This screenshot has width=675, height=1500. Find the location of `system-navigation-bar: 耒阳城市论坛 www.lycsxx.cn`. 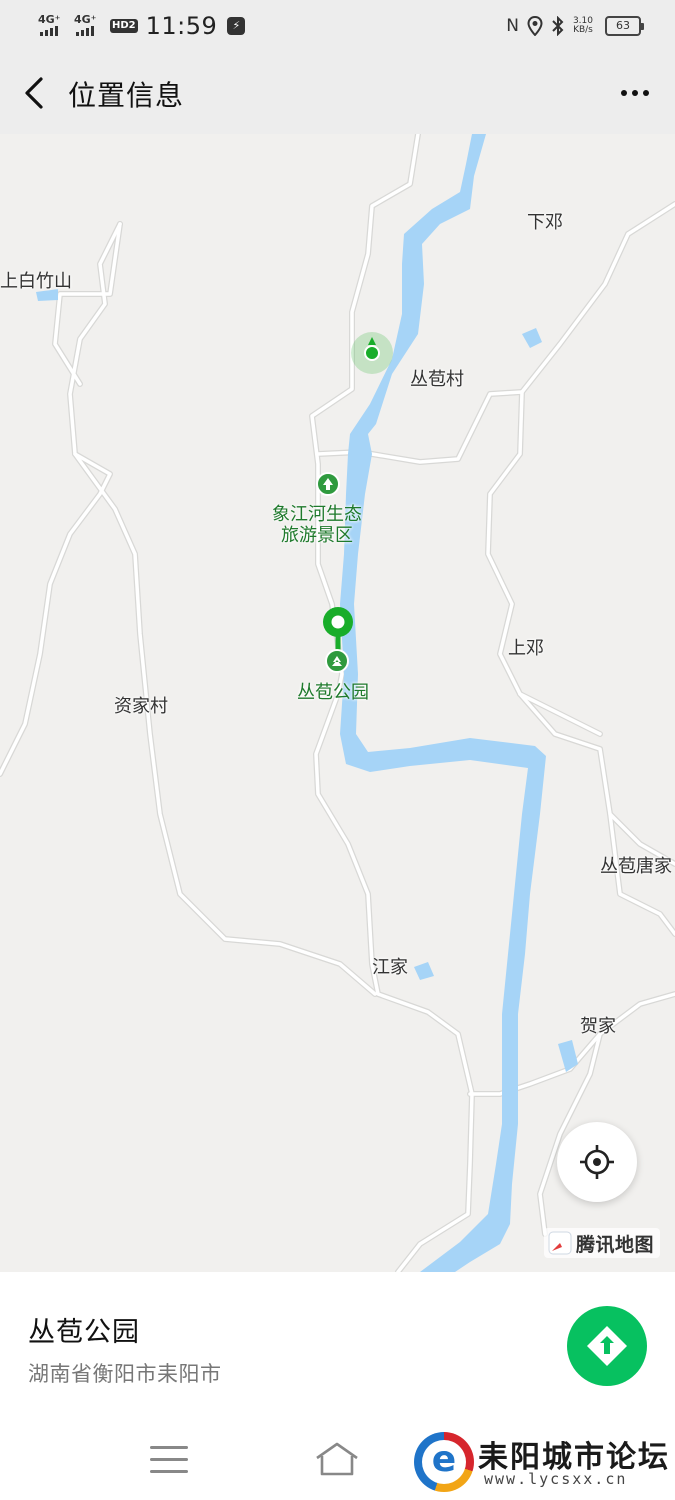

system-navigation-bar: 耒阳城市论坛 www.lycsxx.cn is located at coordinates (337, 1455).